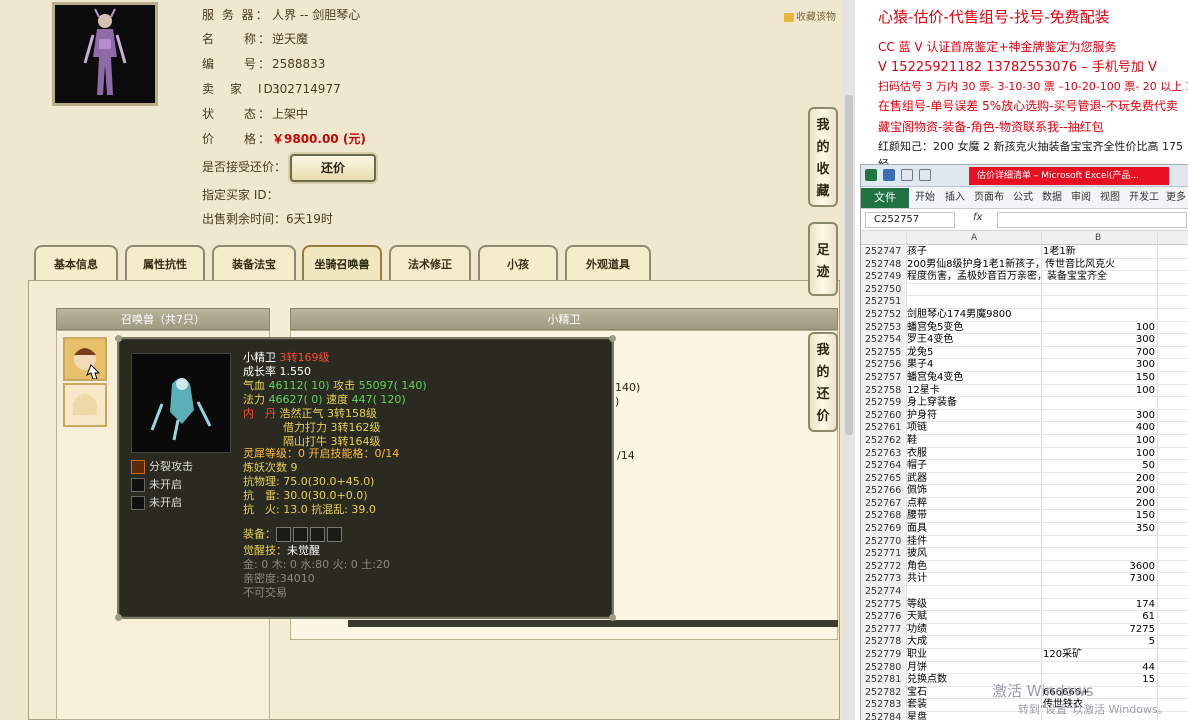 The height and width of the screenshot is (720, 1188). I want to click on formula-input, so click(1092, 220).